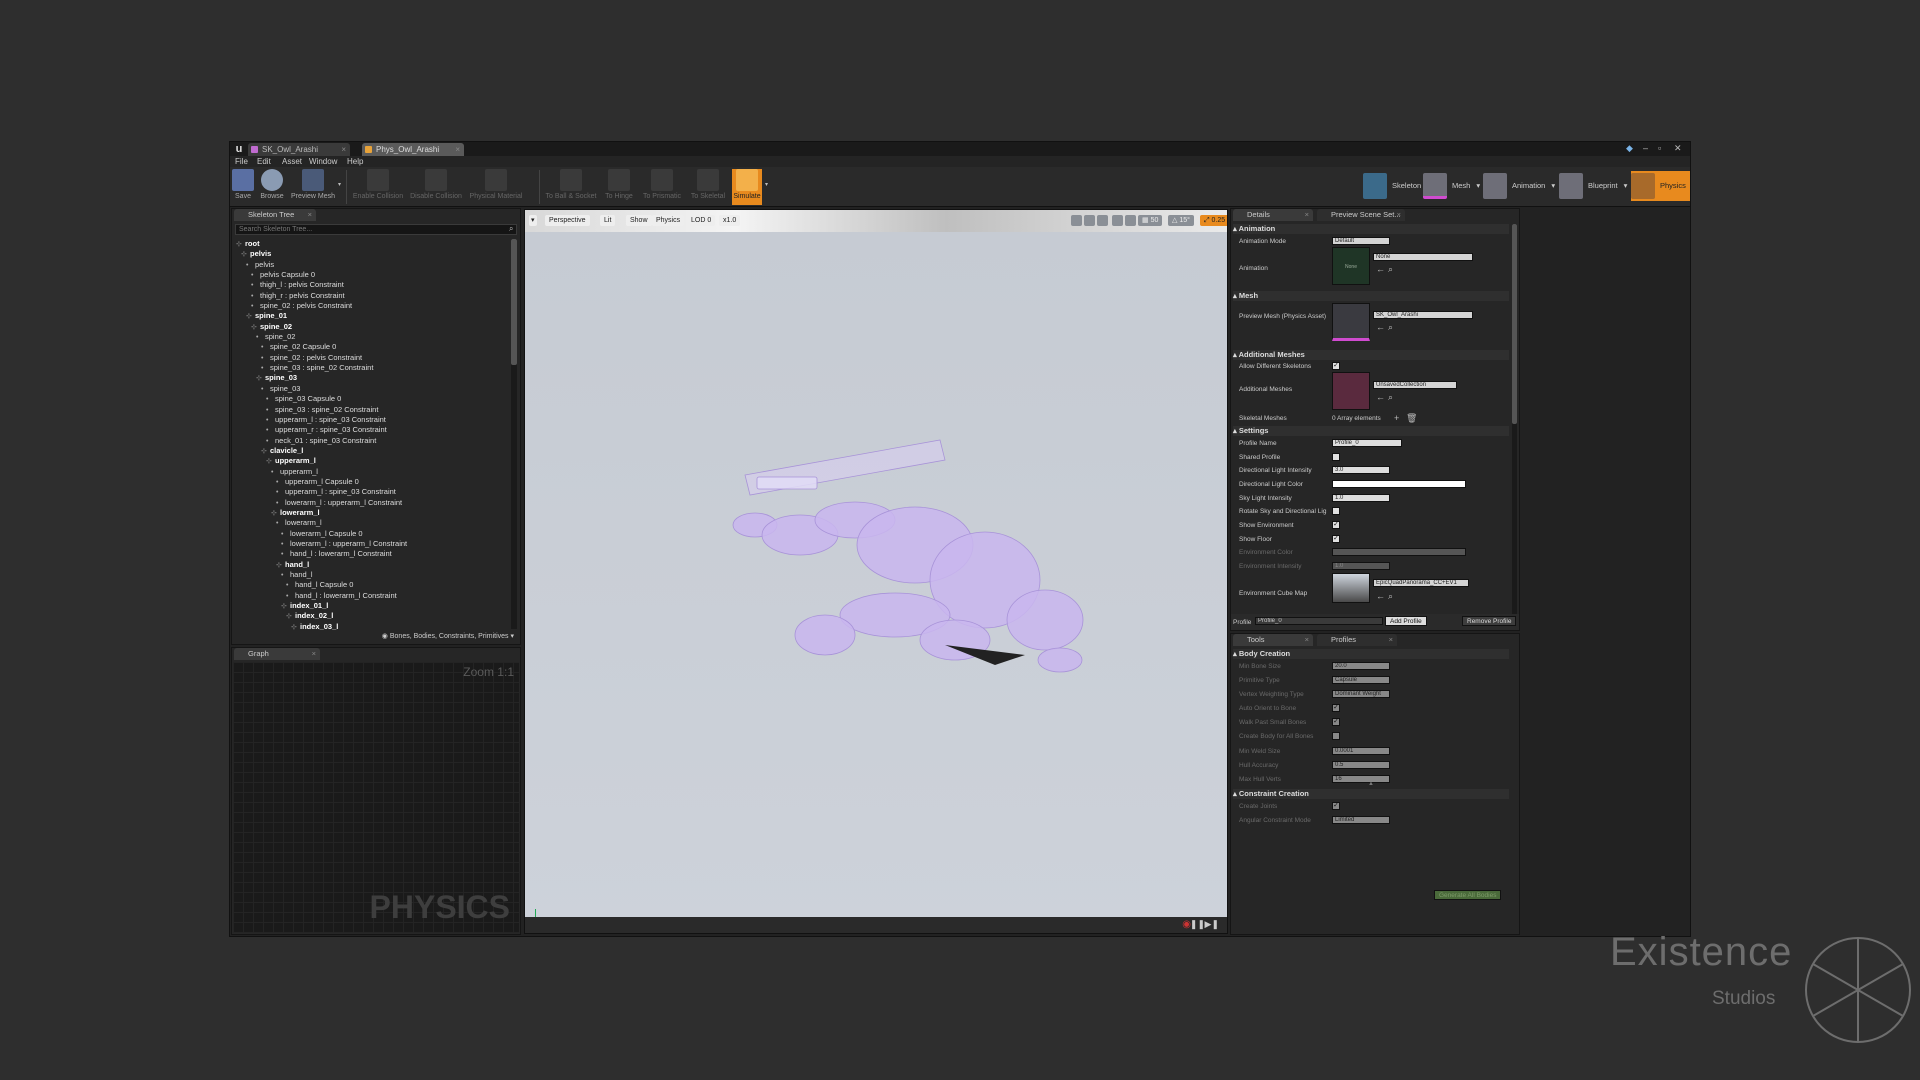 The width and height of the screenshot is (1920, 1080). I want to click on show-floor-checkbox: ✓, so click(1336, 539).